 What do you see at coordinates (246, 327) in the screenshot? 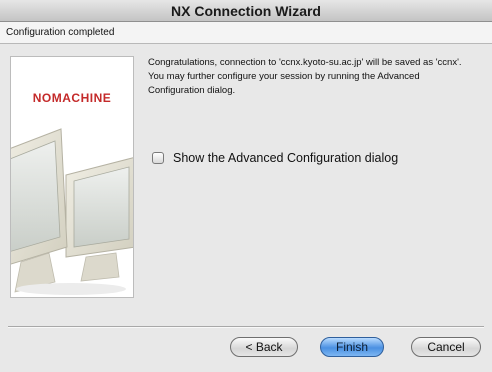
I see `button-separator` at bounding box center [246, 327].